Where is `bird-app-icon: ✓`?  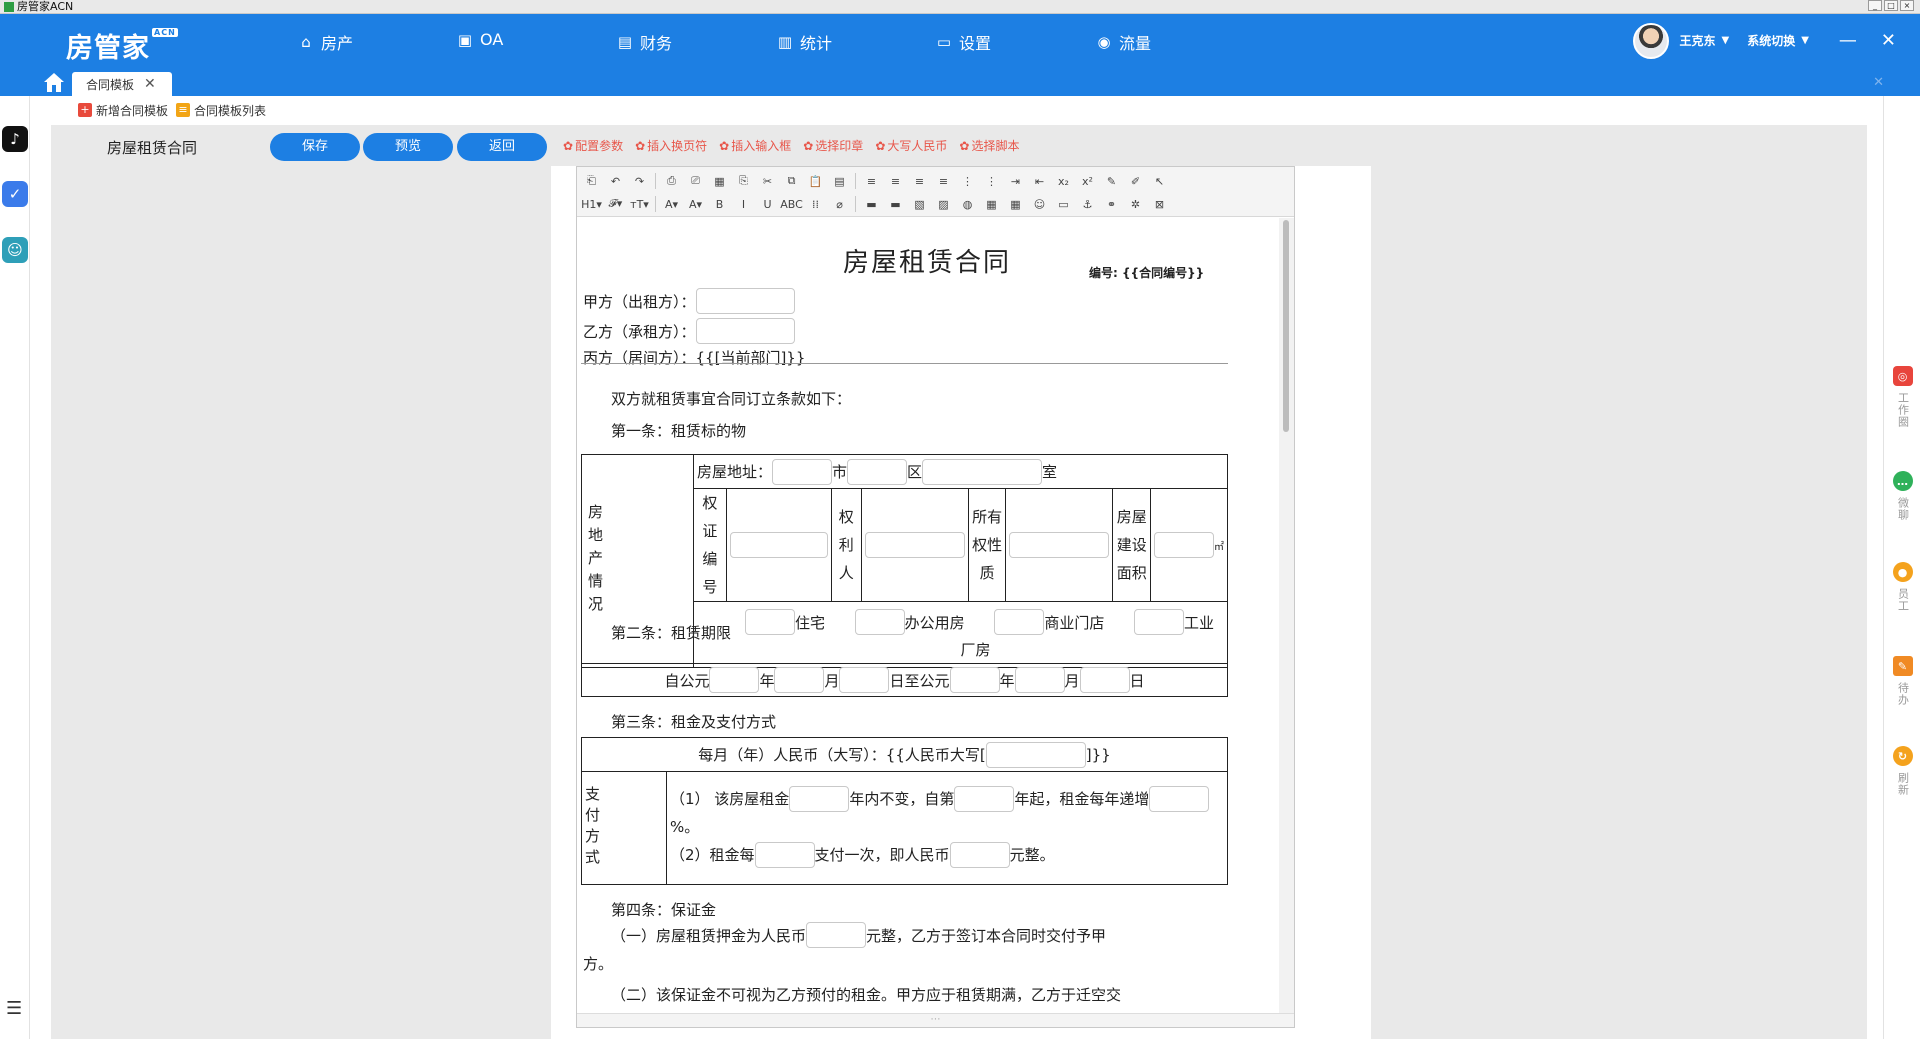
bird-app-icon: ✓ is located at coordinates (15, 194).